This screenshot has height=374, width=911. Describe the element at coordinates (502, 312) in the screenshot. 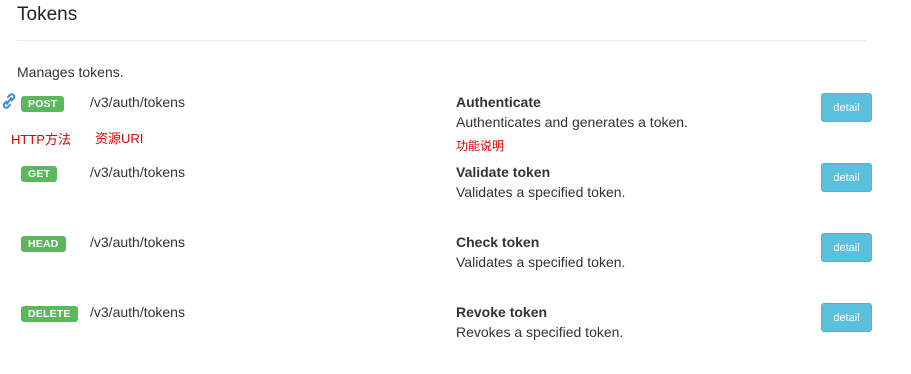

I see `operation-title: Revoke token` at that location.